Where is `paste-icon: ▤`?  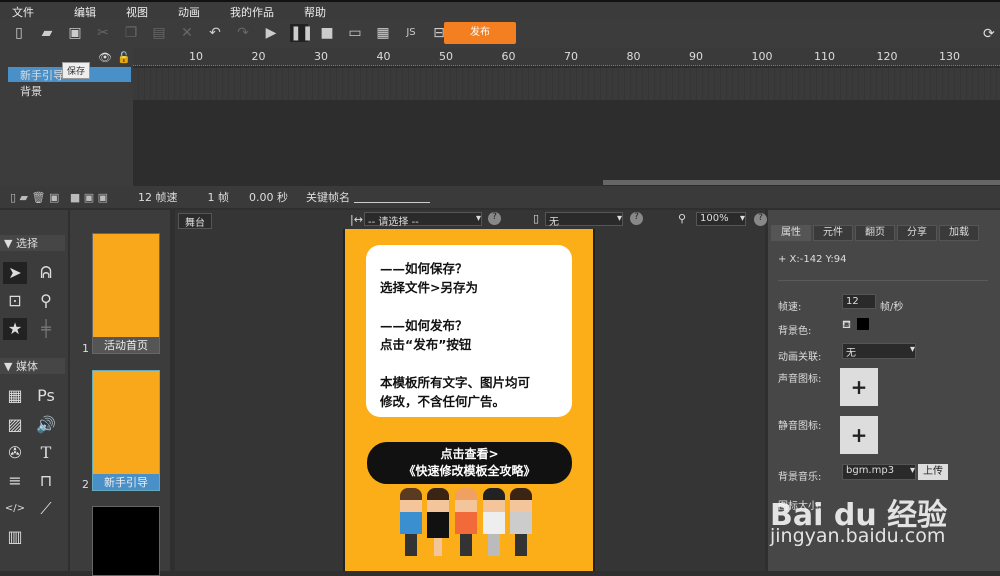
paste-icon: ▤ is located at coordinates (159, 33).